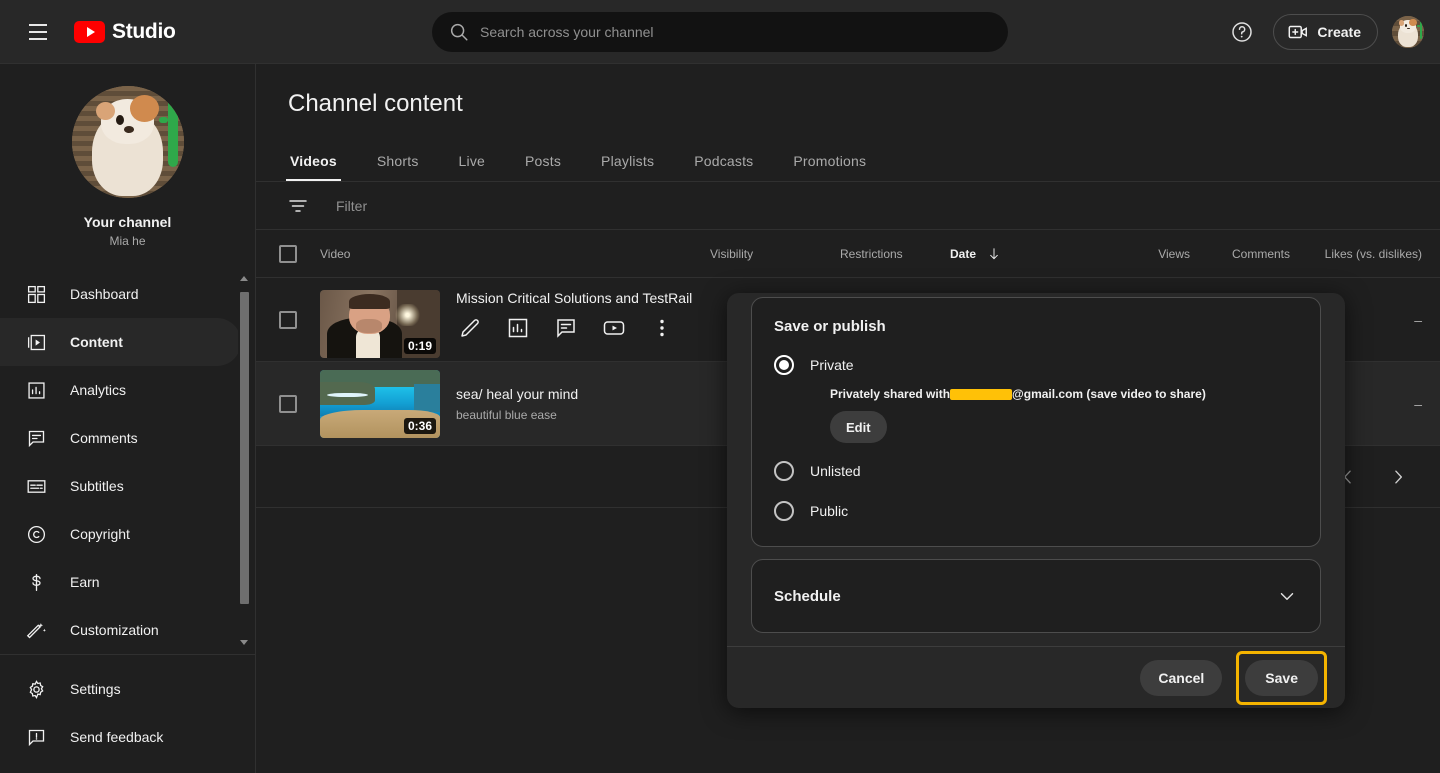  Describe the element at coordinates (1398, 477) in the screenshot. I see `pagination-next-button` at that location.